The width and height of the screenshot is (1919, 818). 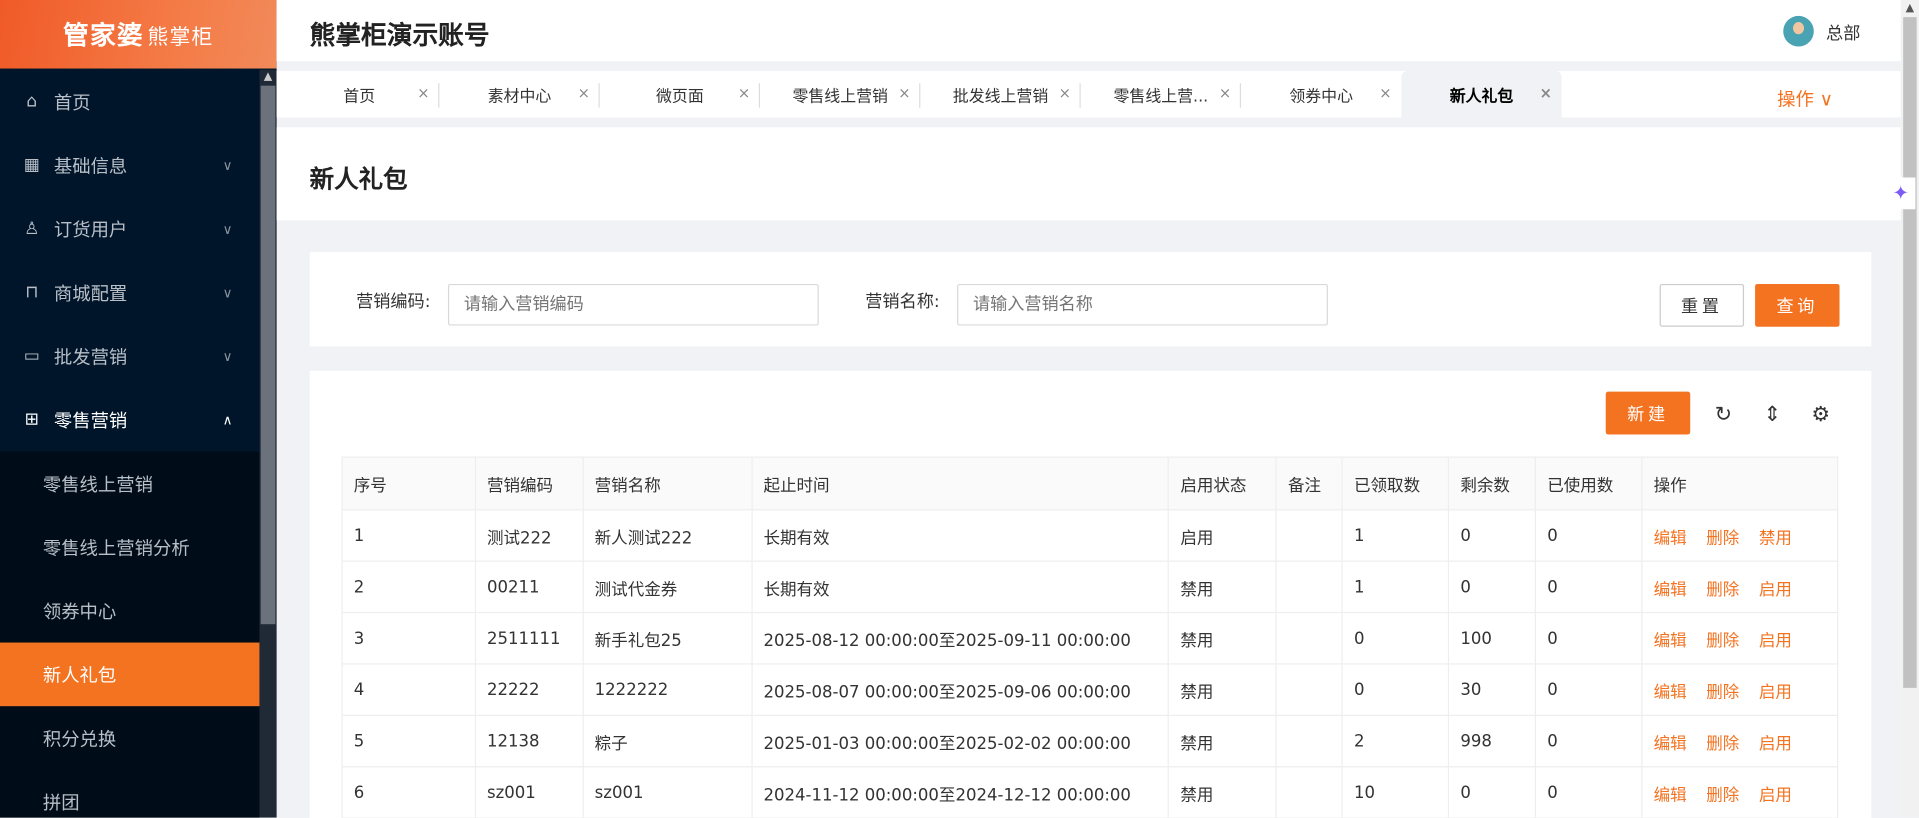 What do you see at coordinates (130, 674) in the screenshot?
I see `submenu-item-3: 新人礼包` at bounding box center [130, 674].